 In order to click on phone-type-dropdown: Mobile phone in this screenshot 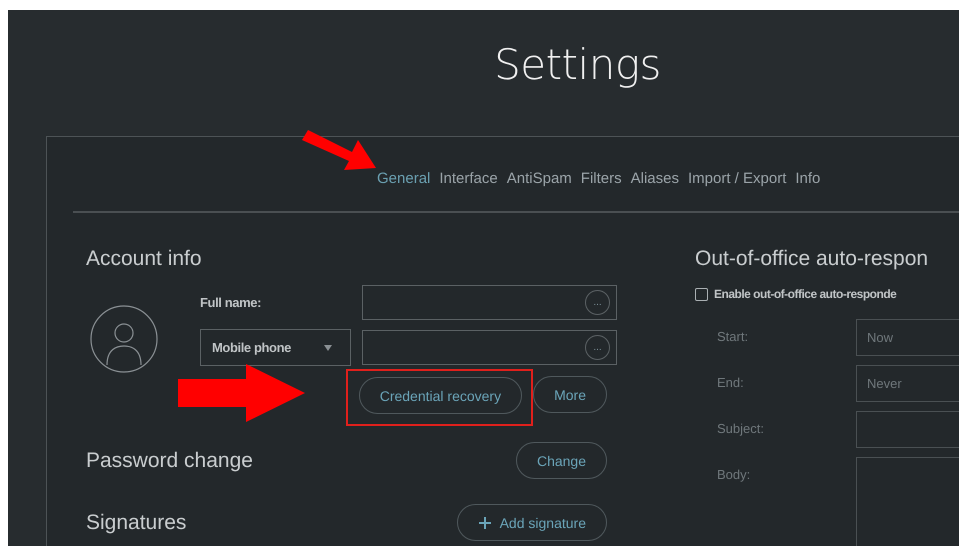, I will do `click(275, 347)`.